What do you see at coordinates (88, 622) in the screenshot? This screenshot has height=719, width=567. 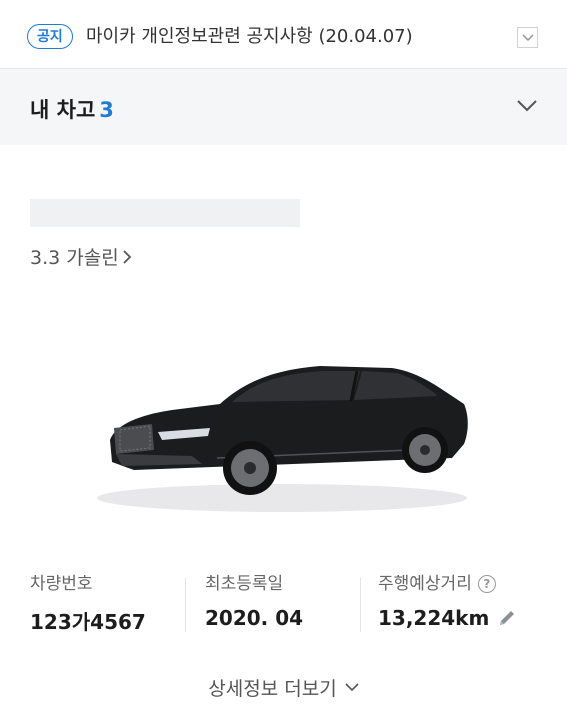 I see `plate-value: 123가4567` at bounding box center [88, 622].